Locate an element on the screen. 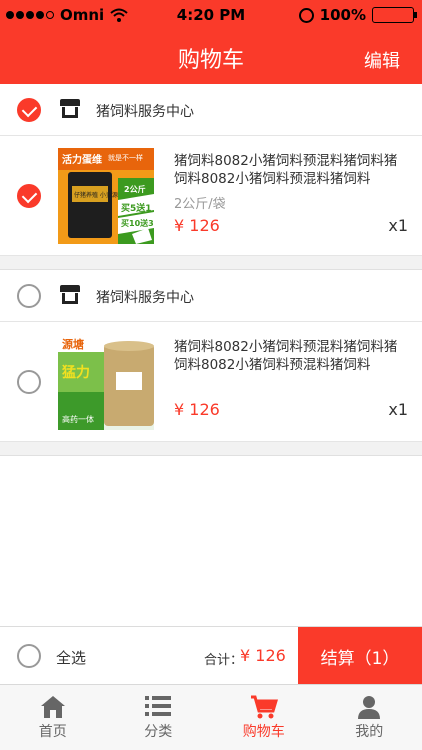 The width and height of the screenshot is (422, 750). rotation-lock-icon is located at coordinates (306, 15).